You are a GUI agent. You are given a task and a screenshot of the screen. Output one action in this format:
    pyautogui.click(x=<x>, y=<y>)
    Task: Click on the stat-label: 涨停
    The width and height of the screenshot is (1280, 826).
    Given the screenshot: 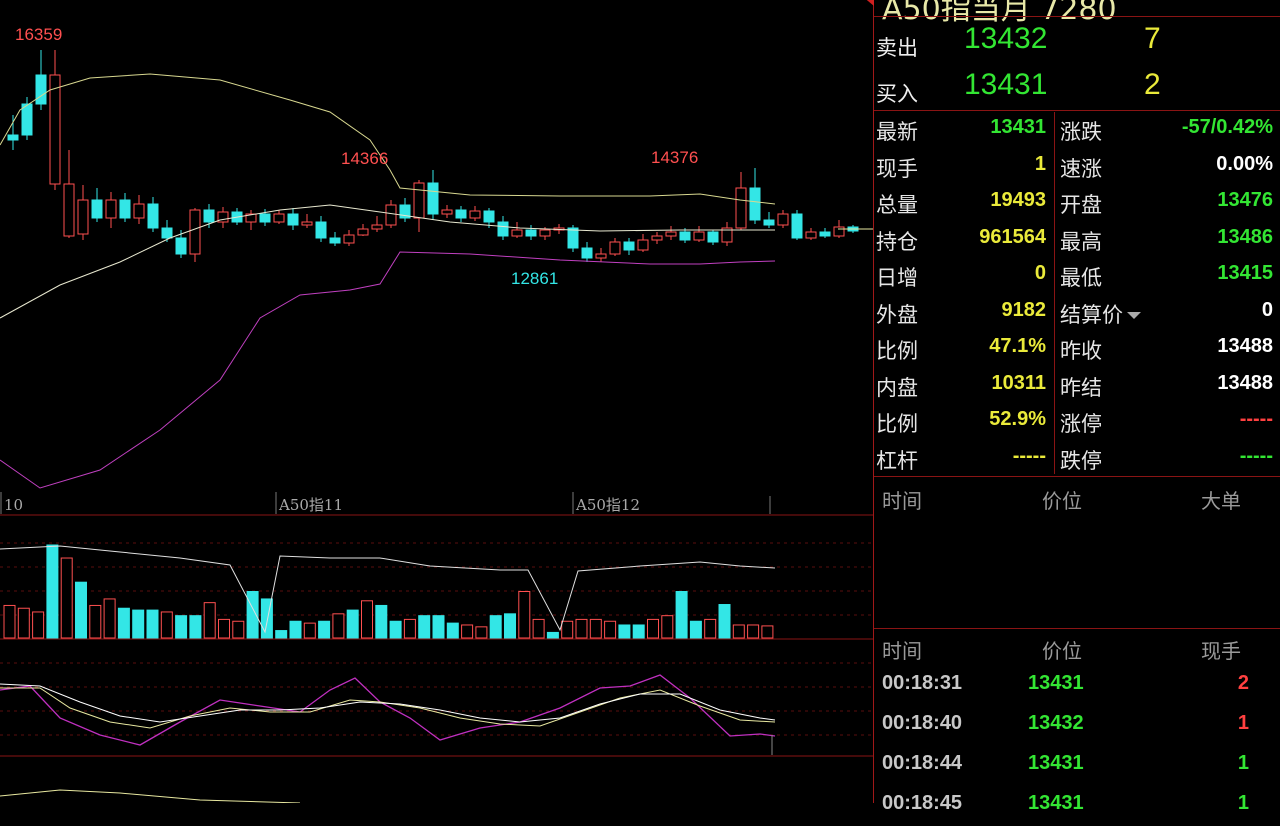 What is the action you would take?
    pyautogui.click(x=1081, y=424)
    